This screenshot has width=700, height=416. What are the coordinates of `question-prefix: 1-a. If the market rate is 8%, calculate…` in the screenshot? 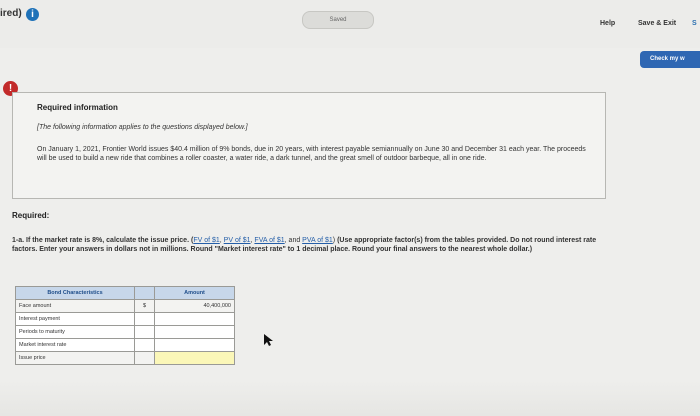 It's located at (103, 240).